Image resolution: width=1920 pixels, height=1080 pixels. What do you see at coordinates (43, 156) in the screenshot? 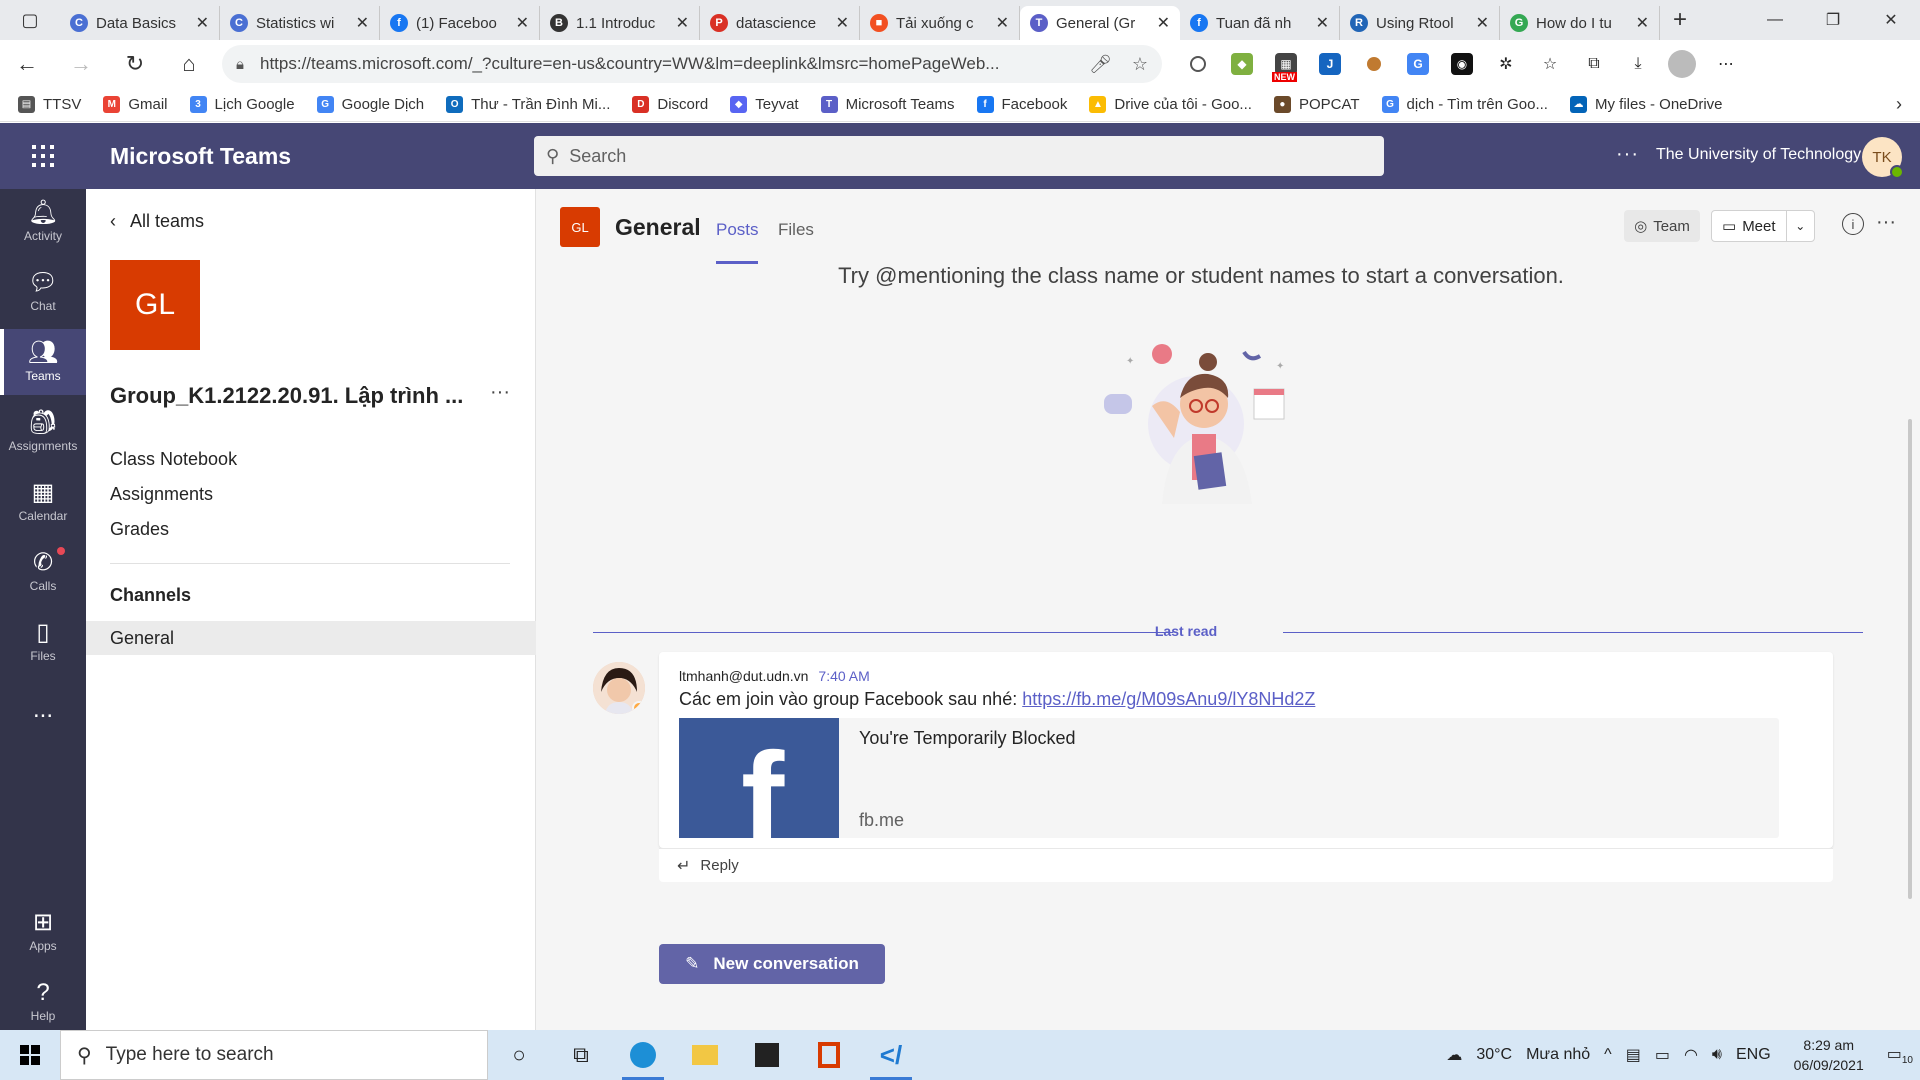
I see `app-launcher-icon` at bounding box center [43, 156].